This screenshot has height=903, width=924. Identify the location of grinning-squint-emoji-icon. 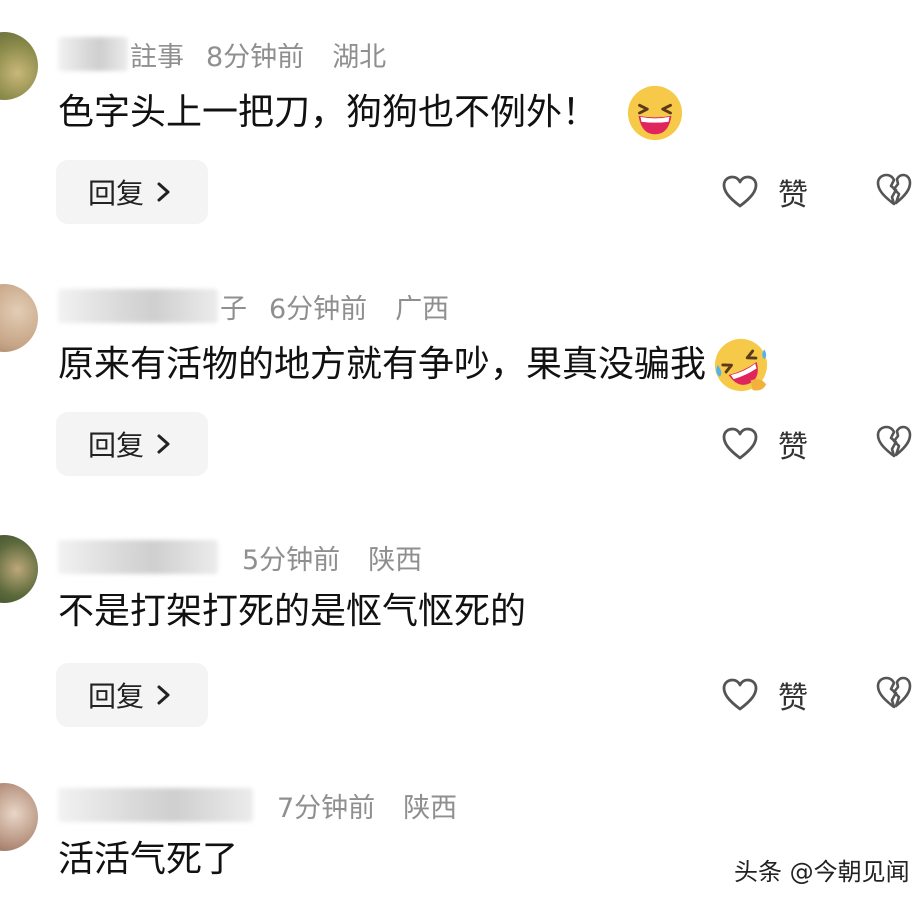
(655, 113).